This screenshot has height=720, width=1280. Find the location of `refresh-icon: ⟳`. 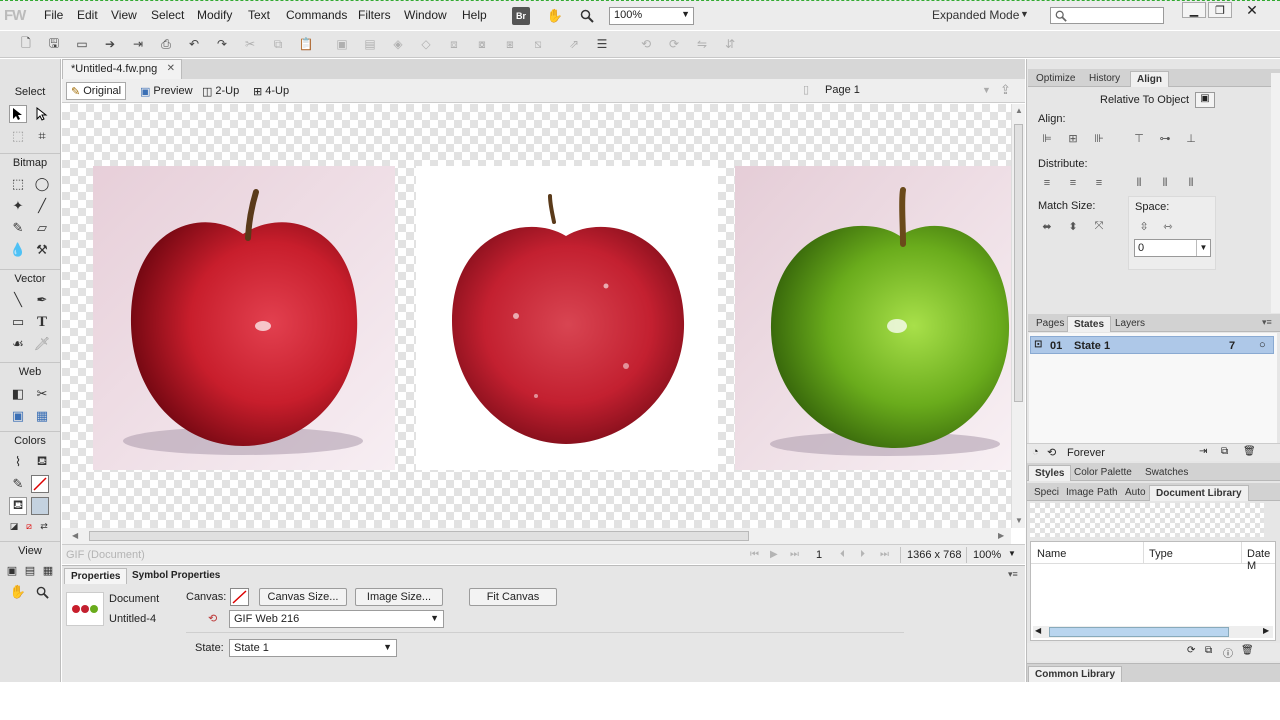

refresh-icon: ⟳ is located at coordinates (1191, 650).